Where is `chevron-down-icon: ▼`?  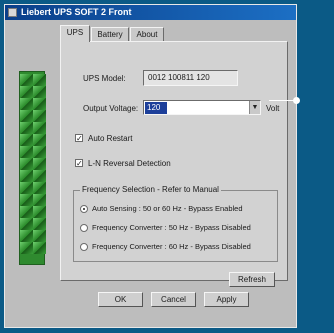
chevron-down-icon: ▼ is located at coordinates (254, 107).